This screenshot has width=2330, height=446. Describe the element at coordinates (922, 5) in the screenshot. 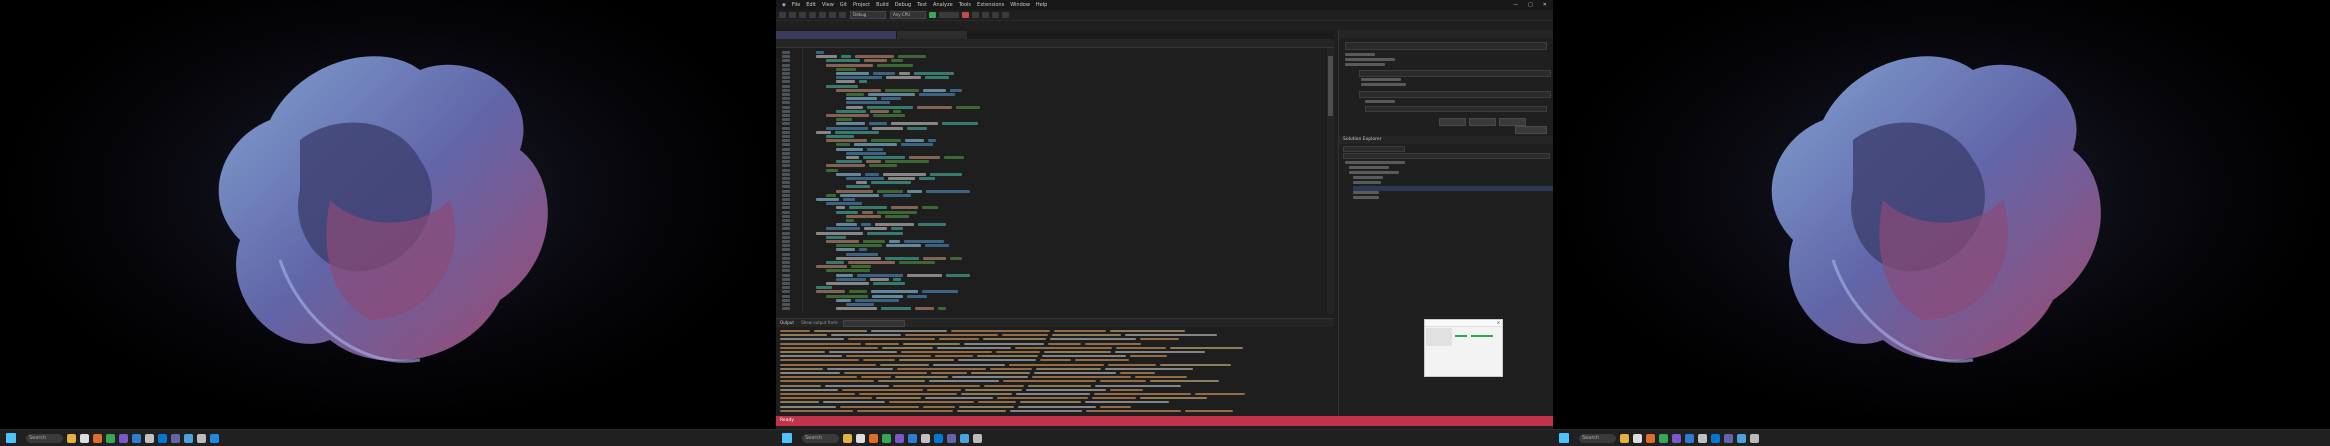

I see `menu-test: Test` at that location.